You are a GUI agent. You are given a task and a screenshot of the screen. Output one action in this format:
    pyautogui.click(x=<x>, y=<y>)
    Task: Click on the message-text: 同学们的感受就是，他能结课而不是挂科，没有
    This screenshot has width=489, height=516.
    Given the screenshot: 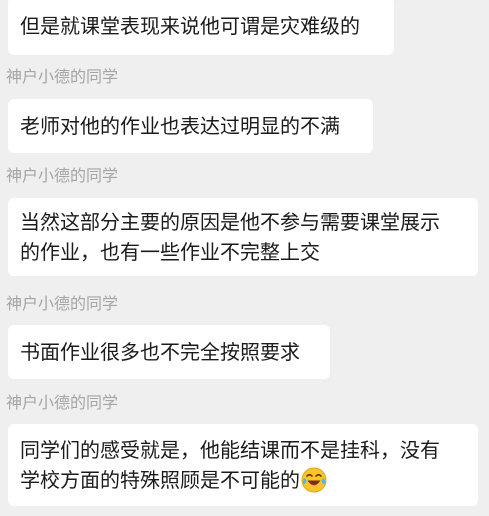 What is the action you would take?
    pyautogui.click(x=230, y=450)
    